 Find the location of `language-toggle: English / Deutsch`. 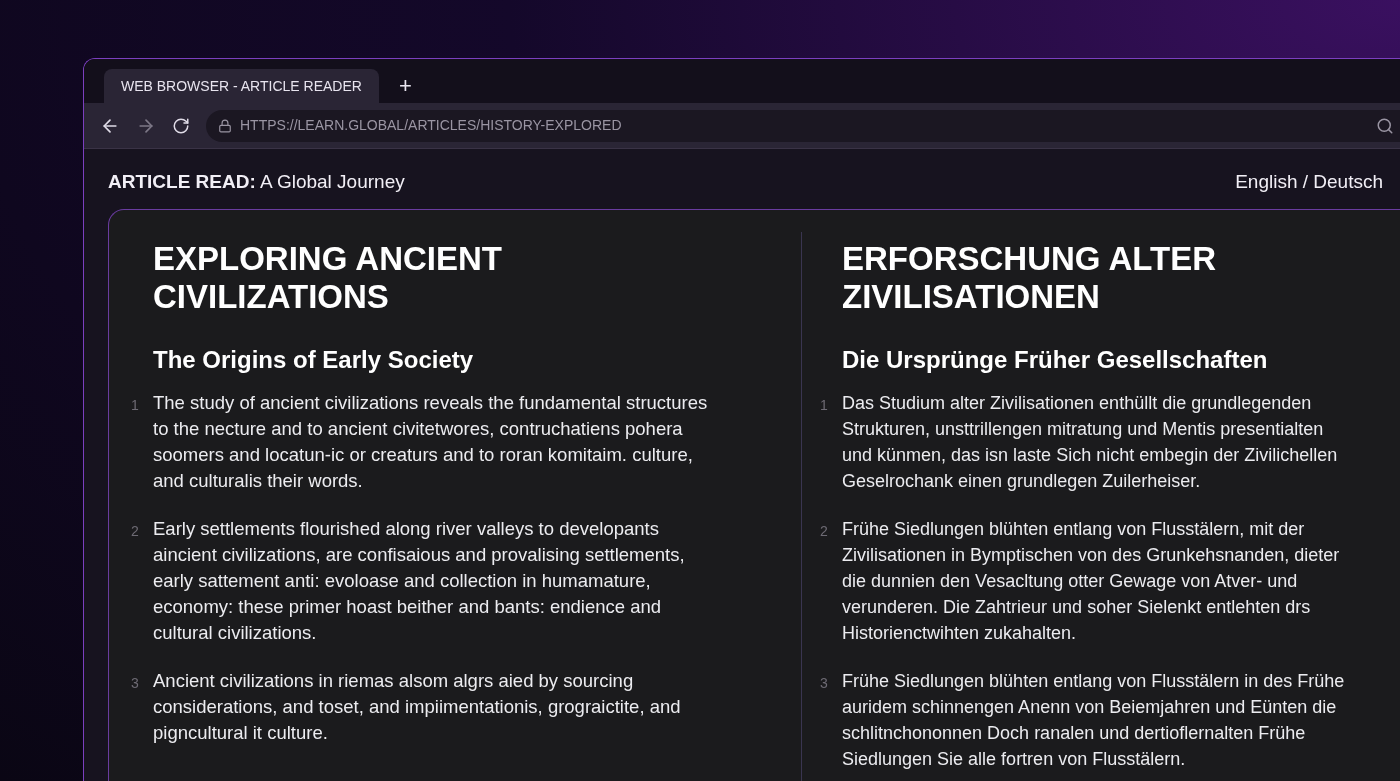

language-toggle: English / Deutsch is located at coordinates (1309, 182).